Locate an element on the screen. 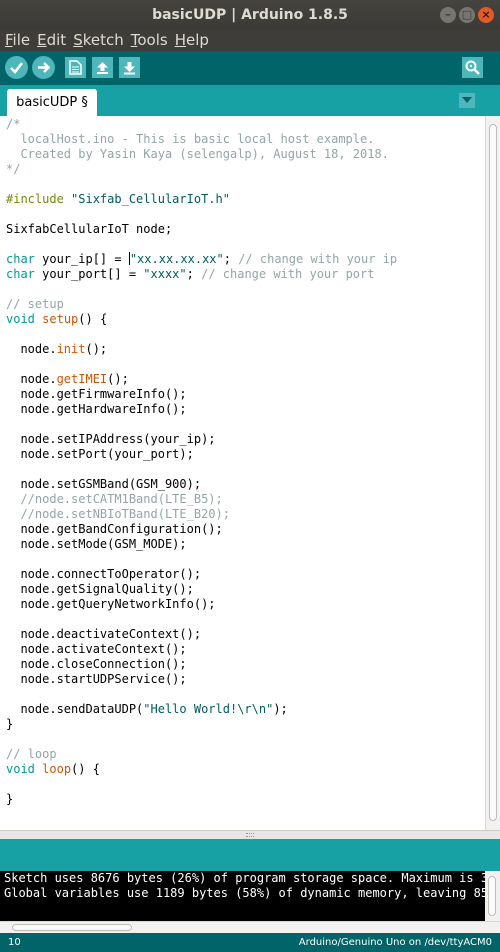 The image size is (500, 952). new-icon is located at coordinates (75, 67).